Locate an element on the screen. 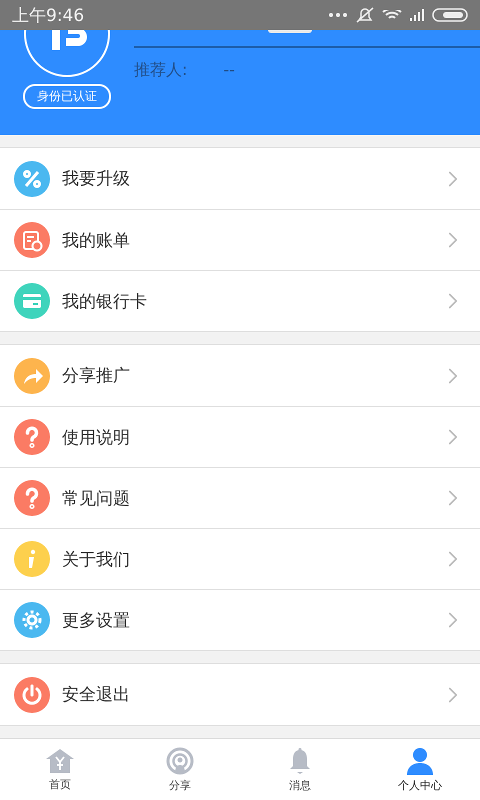 The image size is (480, 800). menu-item: 我的银行卡 is located at coordinates (240, 300).